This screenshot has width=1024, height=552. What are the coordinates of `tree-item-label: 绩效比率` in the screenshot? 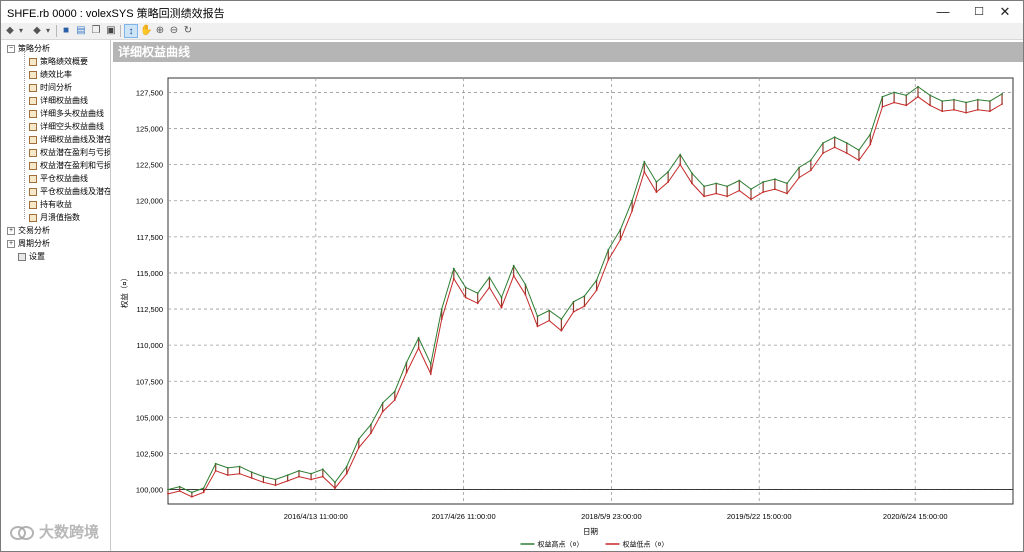 It's located at (56, 74).